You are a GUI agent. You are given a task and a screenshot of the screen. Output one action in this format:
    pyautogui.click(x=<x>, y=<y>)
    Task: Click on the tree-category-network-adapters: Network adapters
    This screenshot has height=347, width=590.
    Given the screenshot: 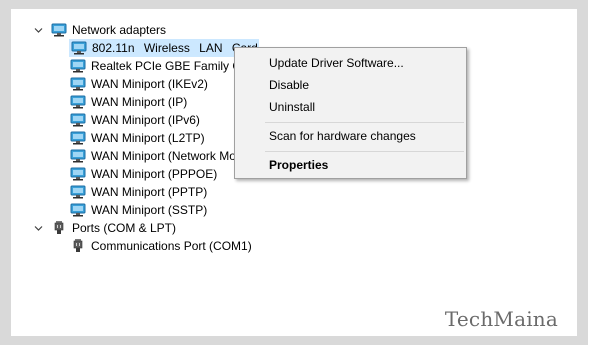 What is the action you would take?
    pyautogui.click(x=134, y=30)
    